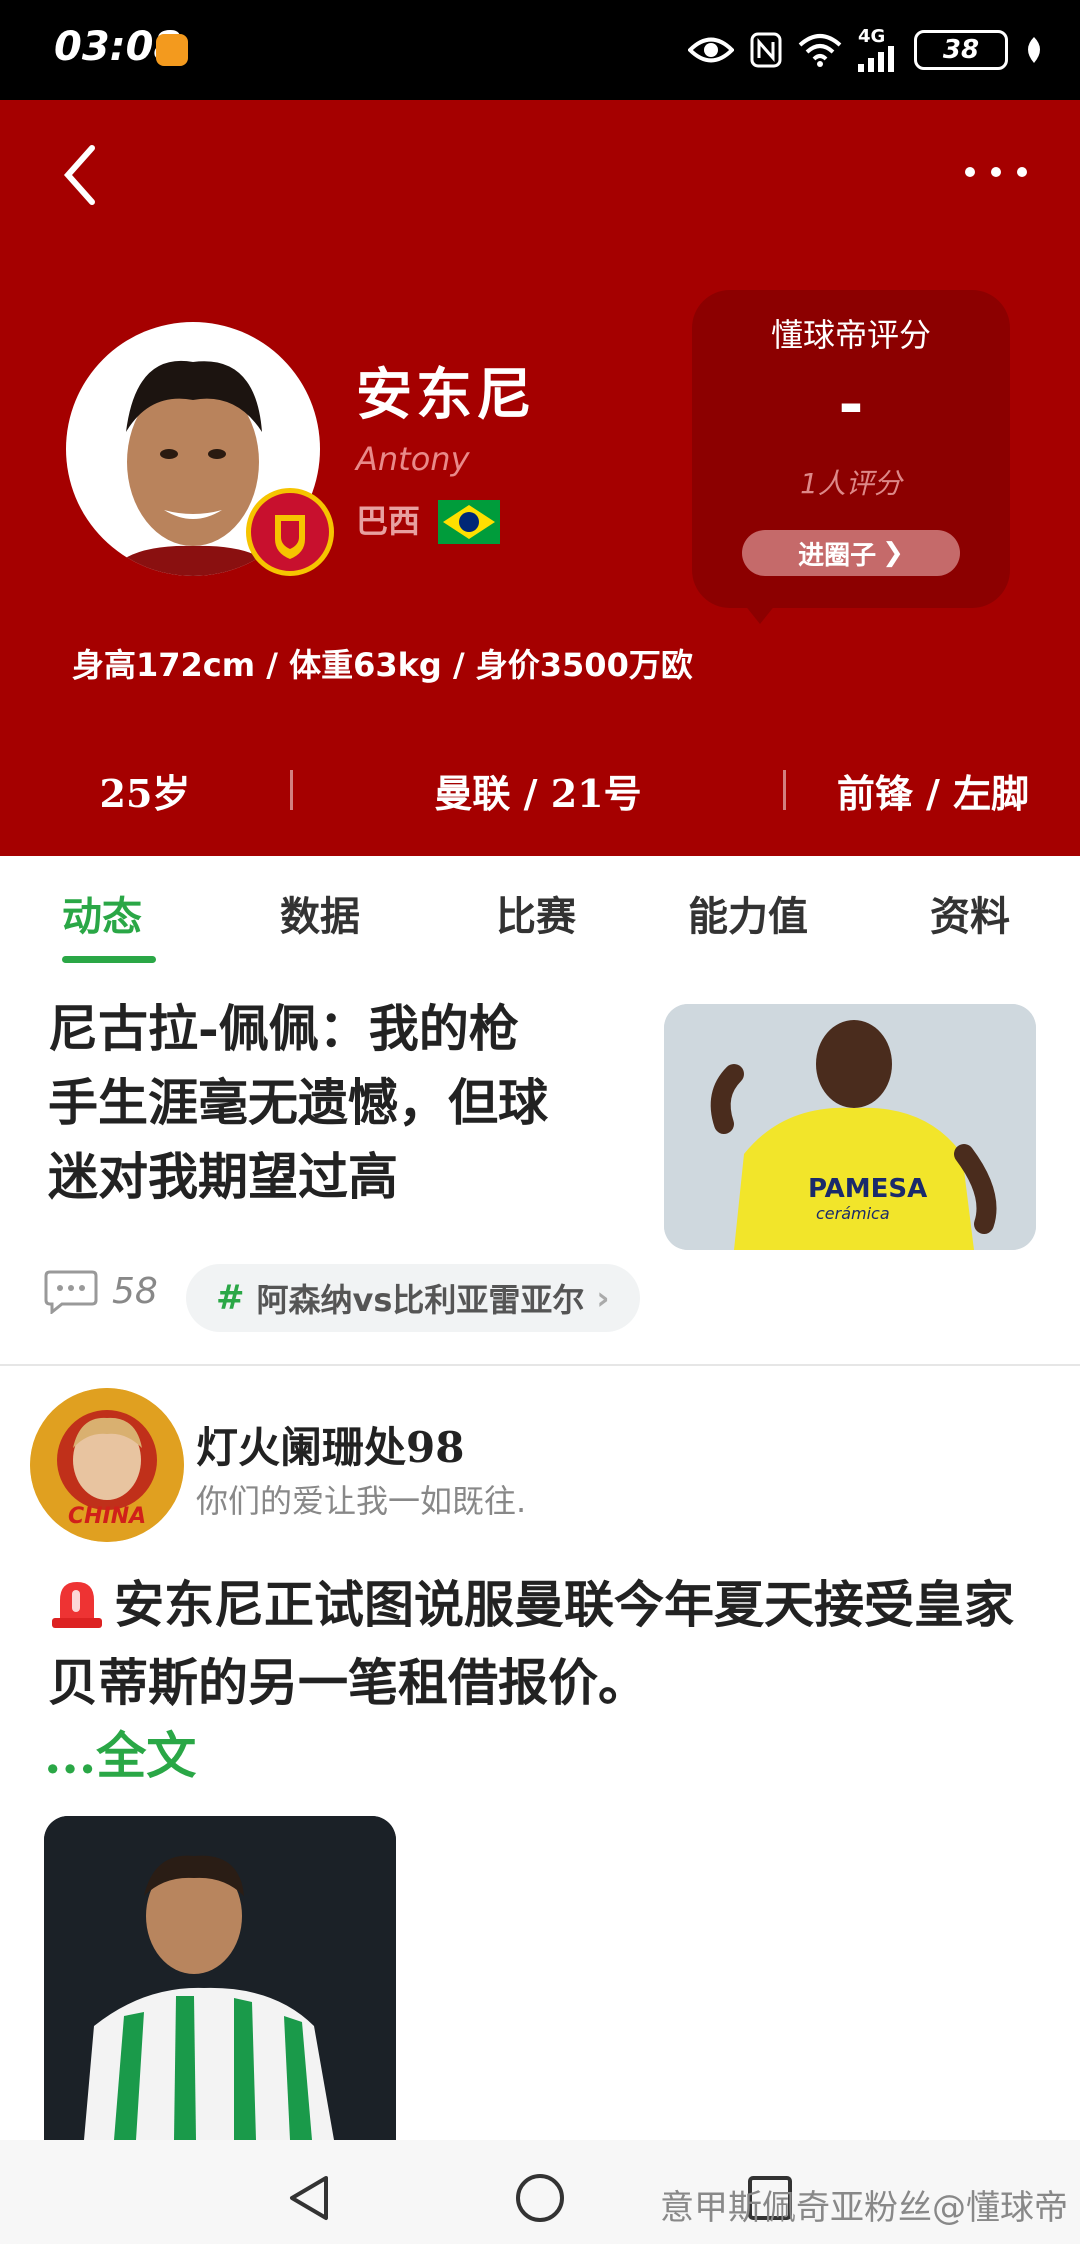 This screenshot has width=1080, height=2244. What do you see at coordinates (420, 1300) in the screenshot?
I see `topic-label: 阿森纳vs比利亚雷亚尔` at bounding box center [420, 1300].